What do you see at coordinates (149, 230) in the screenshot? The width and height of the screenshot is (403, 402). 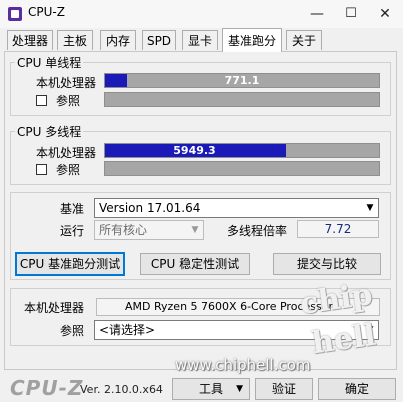 I see `threads-select: 所有核心 ▼` at bounding box center [149, 230].